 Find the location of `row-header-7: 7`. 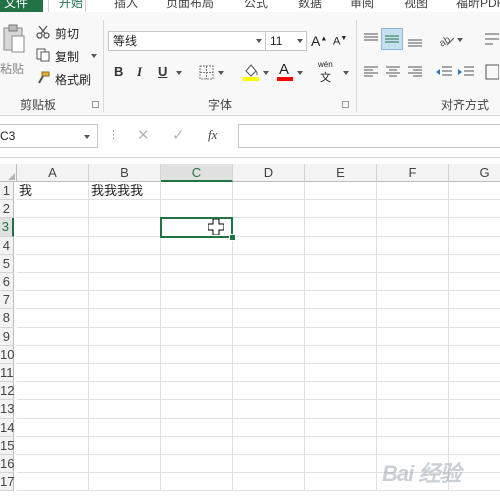

row-header-7: 7 is located at coordinates (7, 300).